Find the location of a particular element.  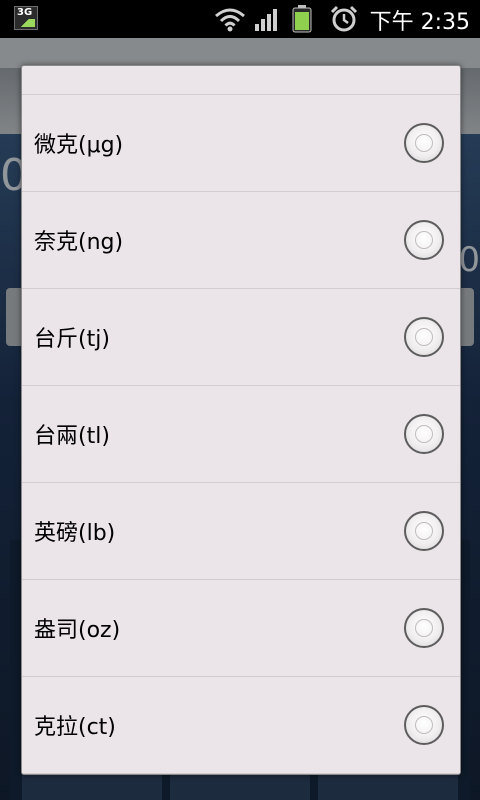

unit-label: 微克(μg) is located at coordinates (79, 145).